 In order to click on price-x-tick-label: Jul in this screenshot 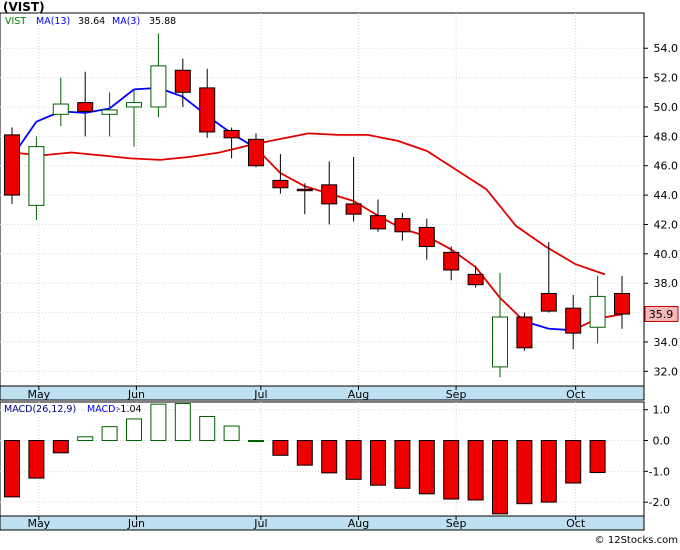, I will do `click(260, 394)`.